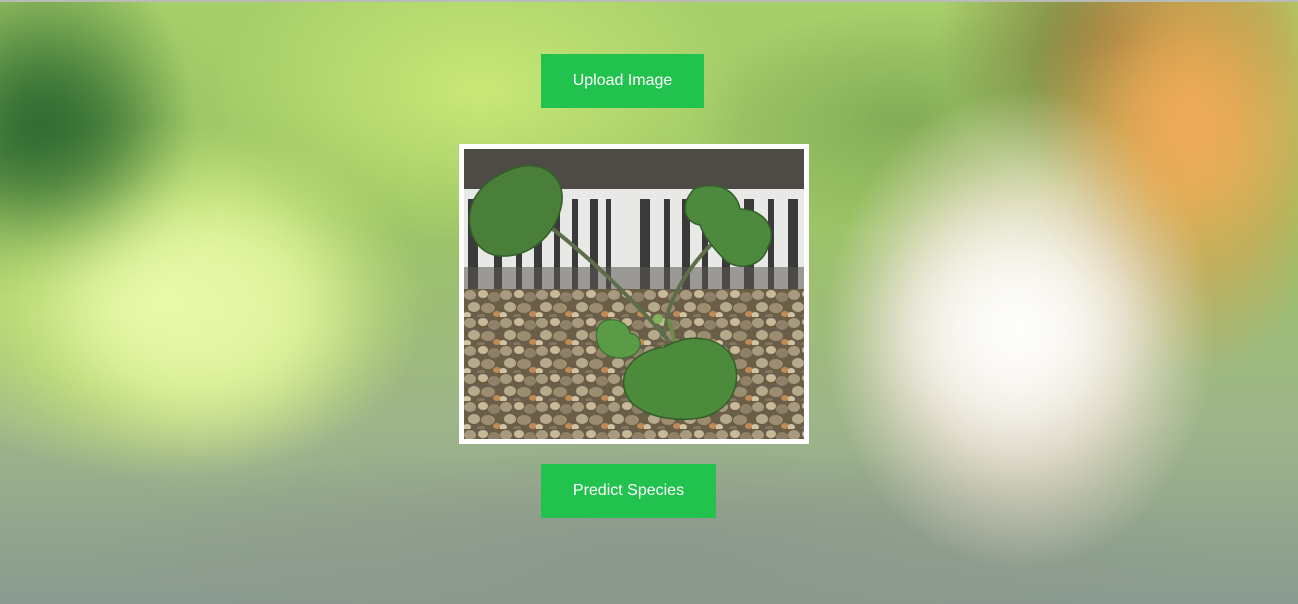  I want to click on image-preview-frame, so click(634, 294).